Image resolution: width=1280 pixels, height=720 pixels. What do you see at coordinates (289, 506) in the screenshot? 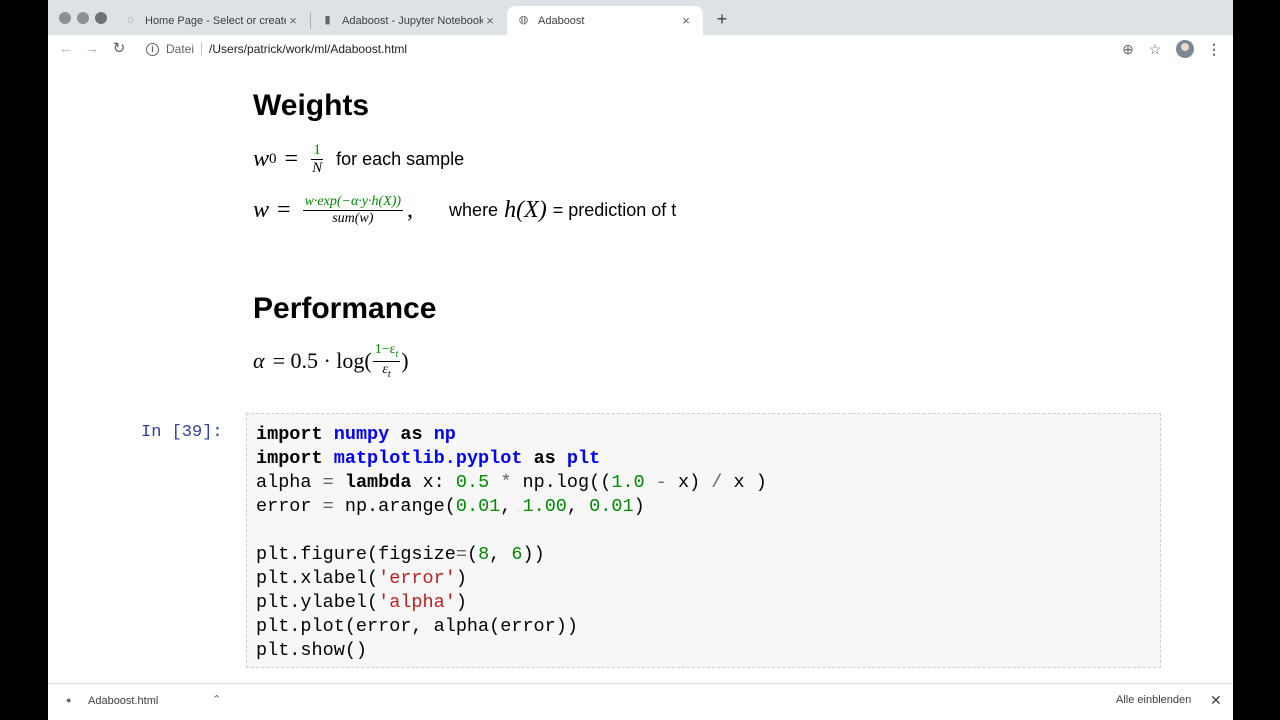
I see `code-token: error` at bounding box center [289, 506].